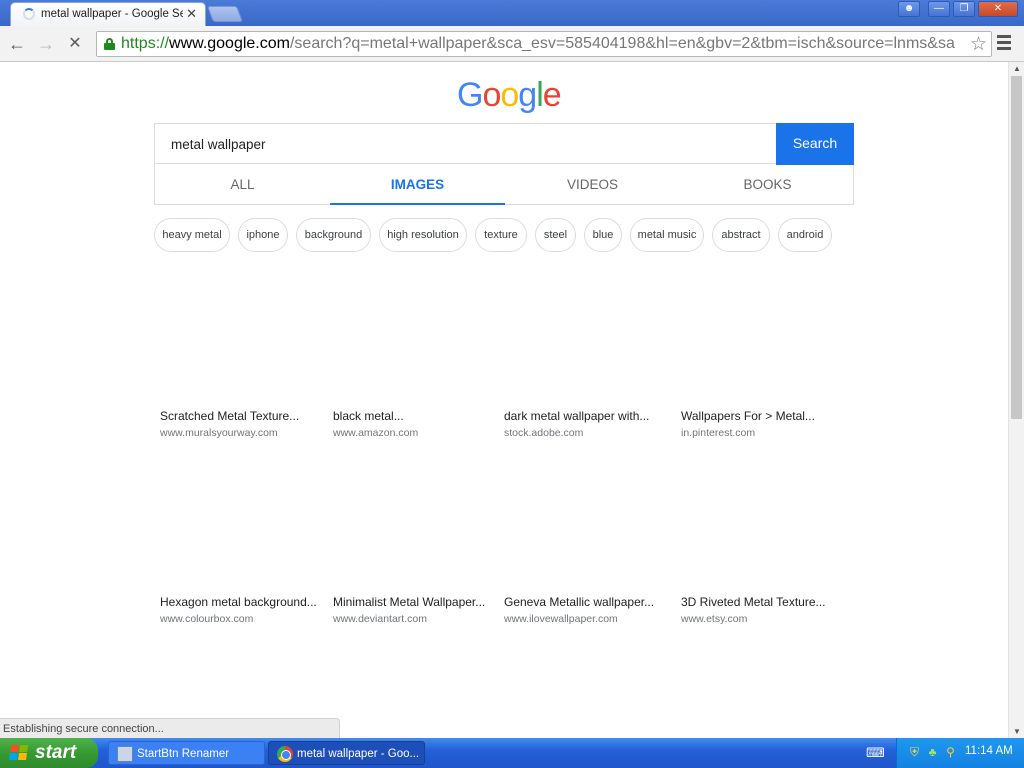 This screenshot has height=768, width=1024. What do you see at coordinates (75, 44) in the screenshot?
I see `stop-loading-icon: ✕` at bounding box center [75, 44].